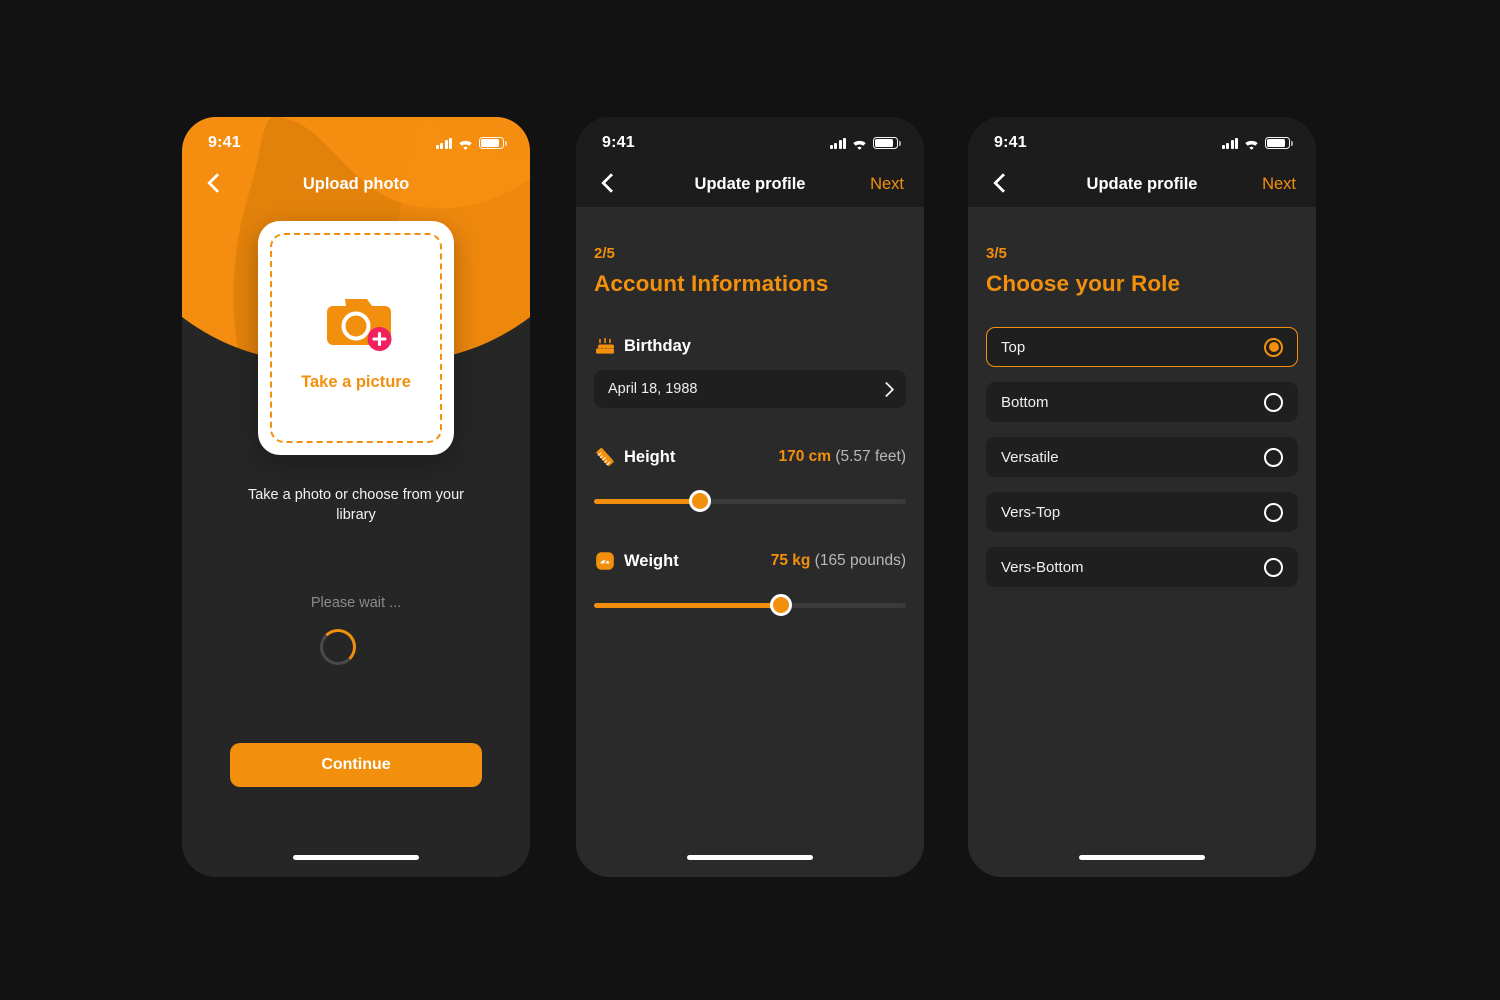 The height and width of the screenshot is (1000, 1500). What do you see at coordinates (651, 560) in the screenshot?
I see `weight-label: Weight` at bounding box center [651, 560].